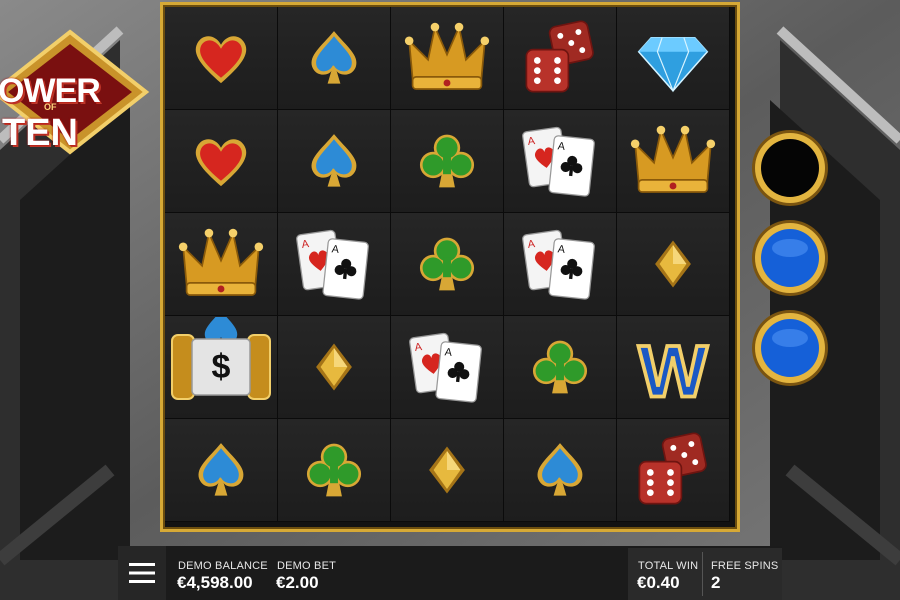 This screenshot has width=900, height=600. I want to click on free-spins-label: FREE SPINS, so click(745, 566).